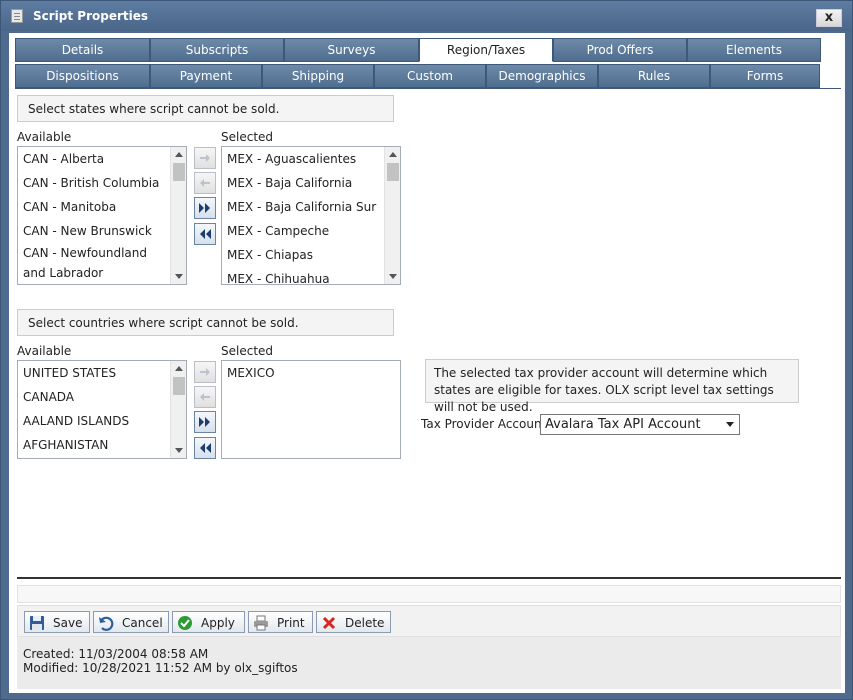  What do you see at coordinates (102, 373) in the screenshot?
I see `list-item: UNITED STATES` at bounding box center [102, 373].